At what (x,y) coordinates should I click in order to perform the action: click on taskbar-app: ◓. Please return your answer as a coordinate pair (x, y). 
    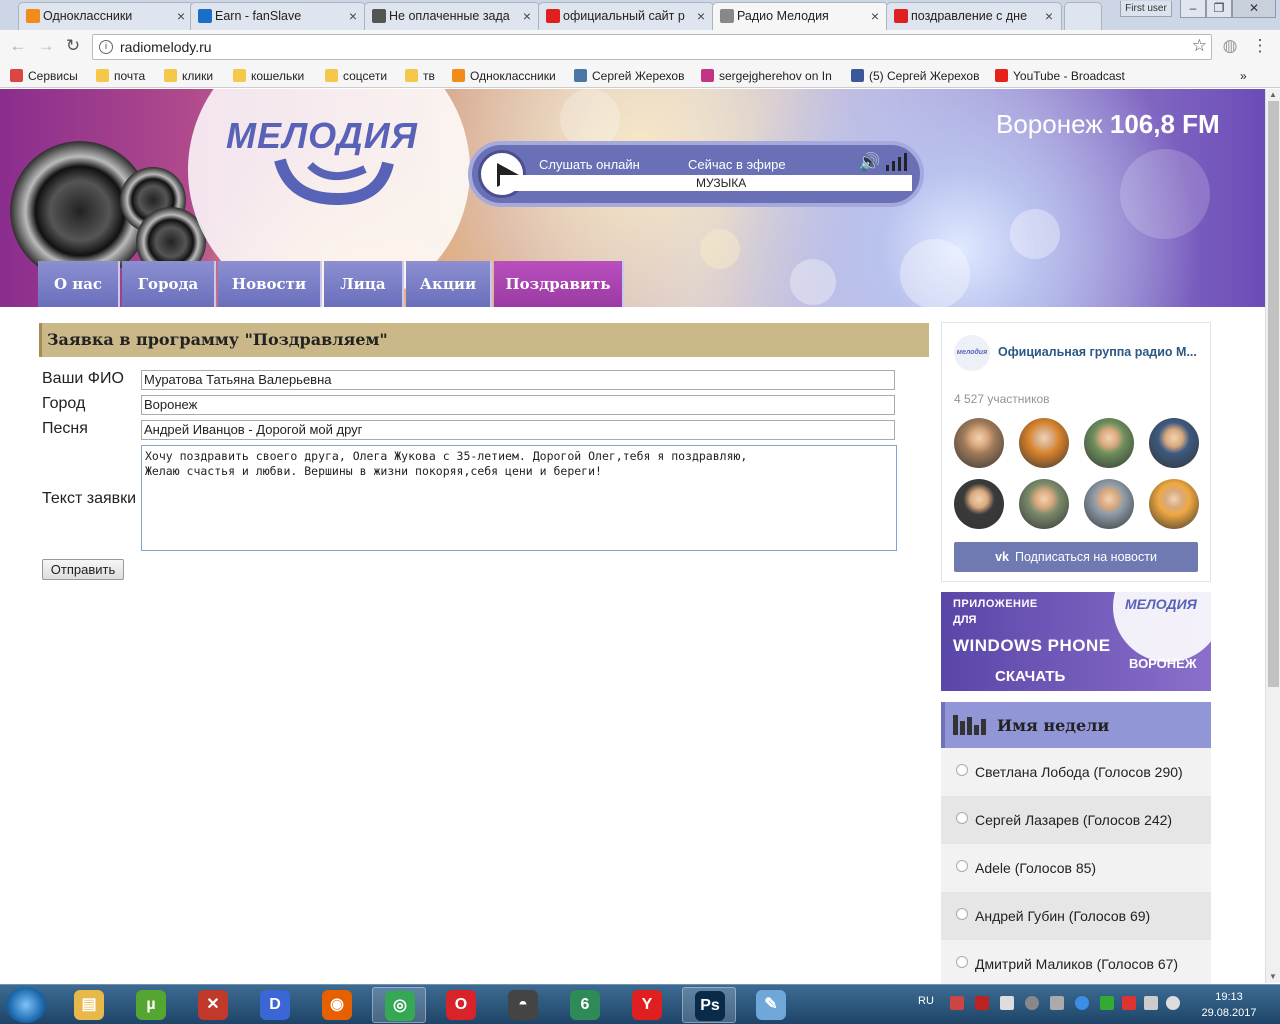
    Looking at the image, I should click on (523, 1005).